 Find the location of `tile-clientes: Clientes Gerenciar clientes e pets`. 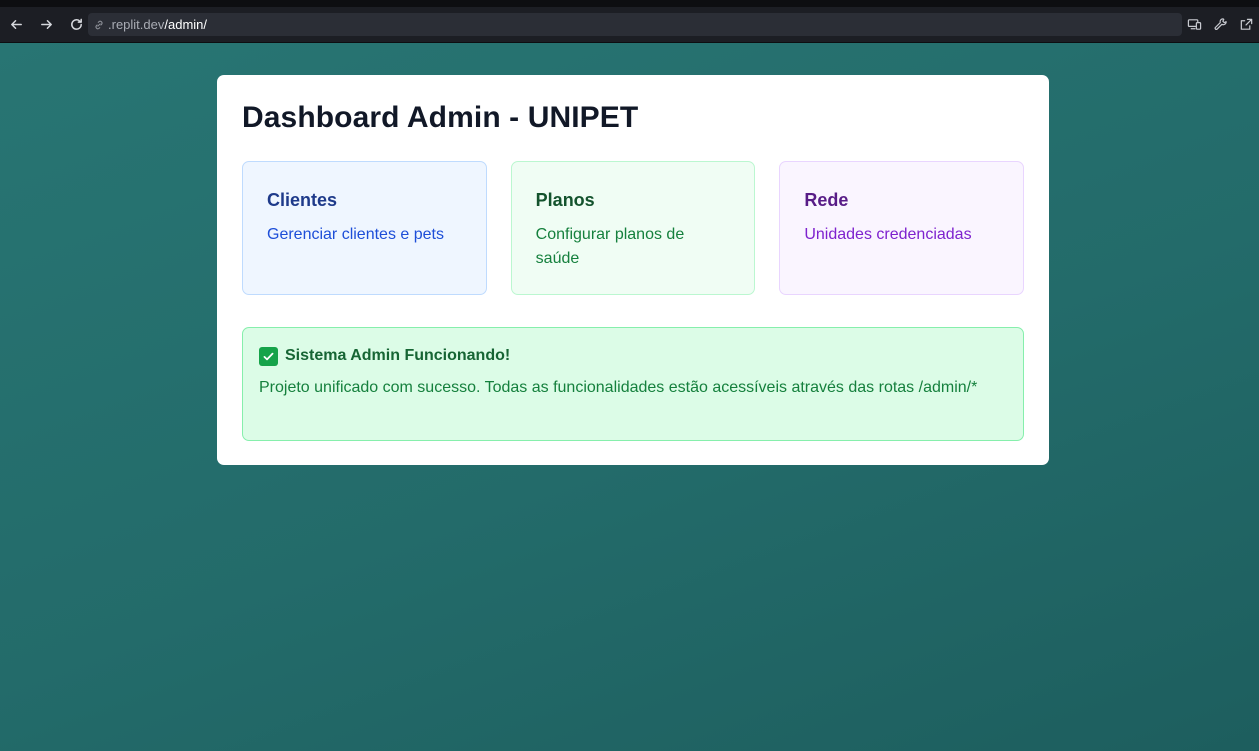

tile-clientes: Clientes Gerenciar clientes e pets is located at coordinates (364, 228).